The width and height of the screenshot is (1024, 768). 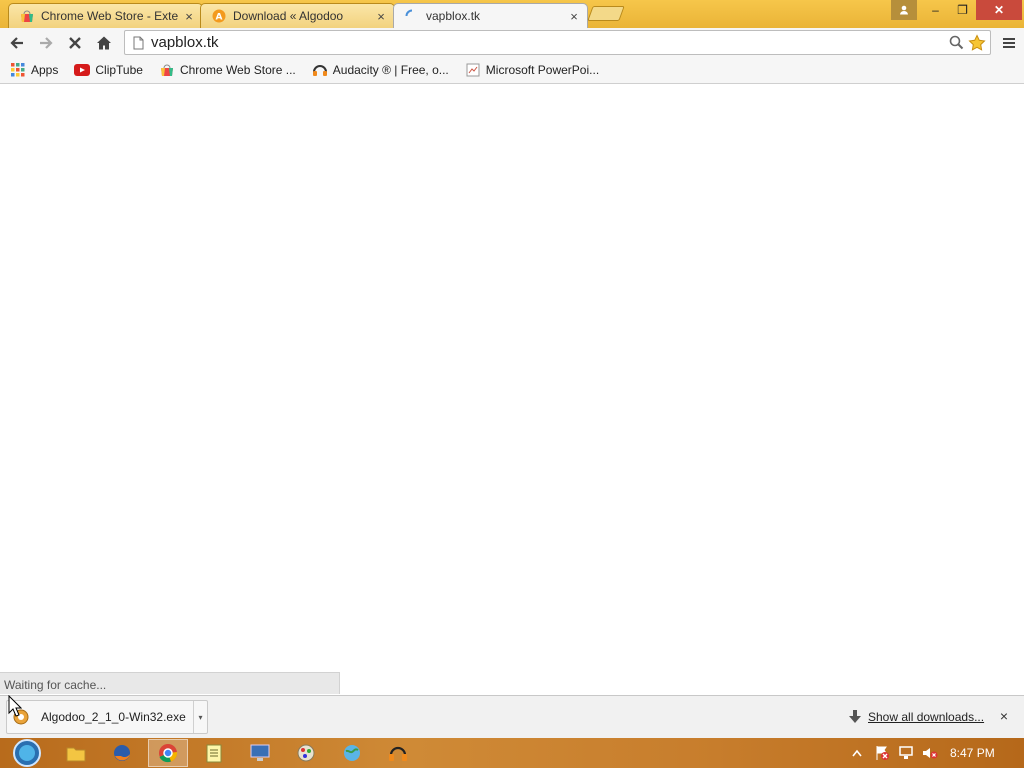 What do you see at coordinates (214, 753) in the screenshot?
I see `notepad-icon` at bounding box center [214, 753].